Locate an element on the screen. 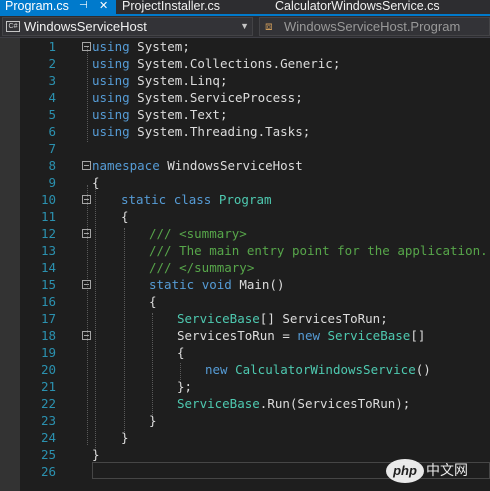  code-comment: /// <summary> is located at coordinates (198, 233).